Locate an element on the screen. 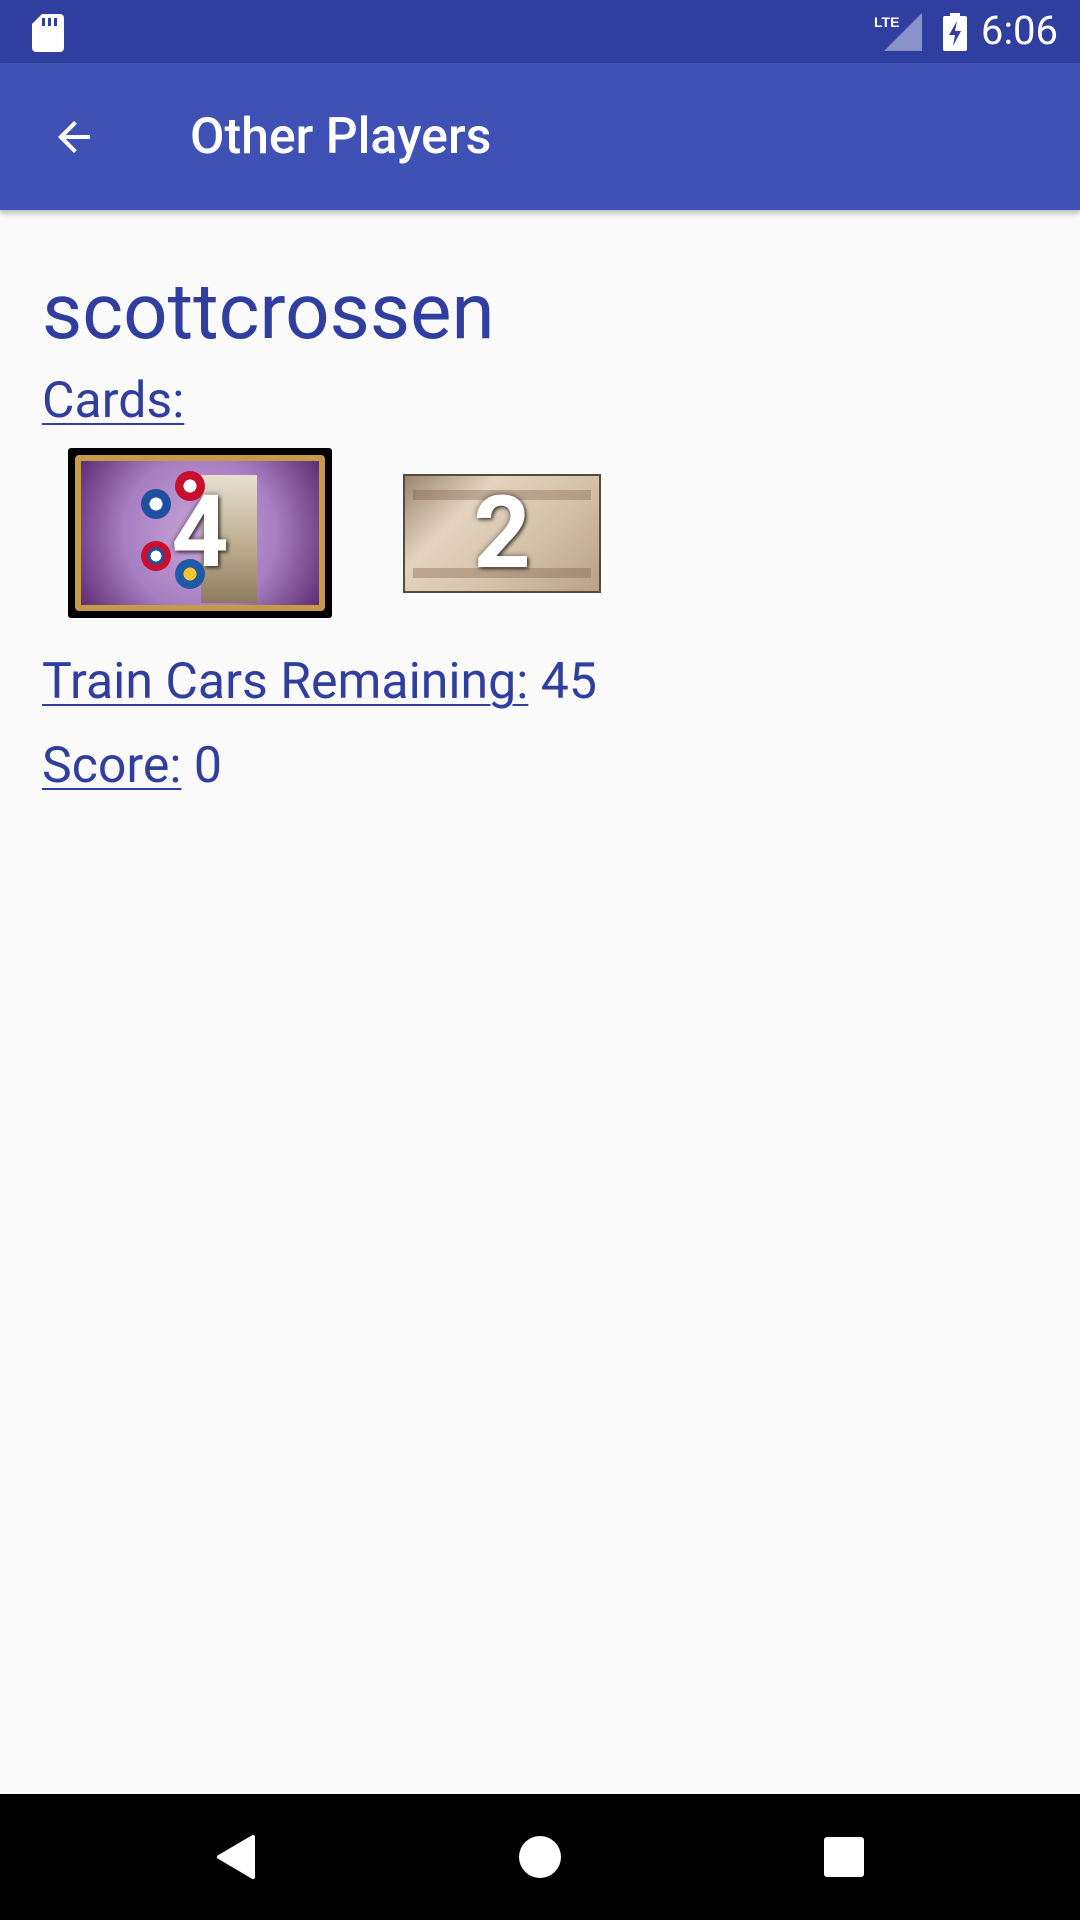 This screenshot has height=1920, width=1080. nav-home-icon is located at coordinates (540, 1857).